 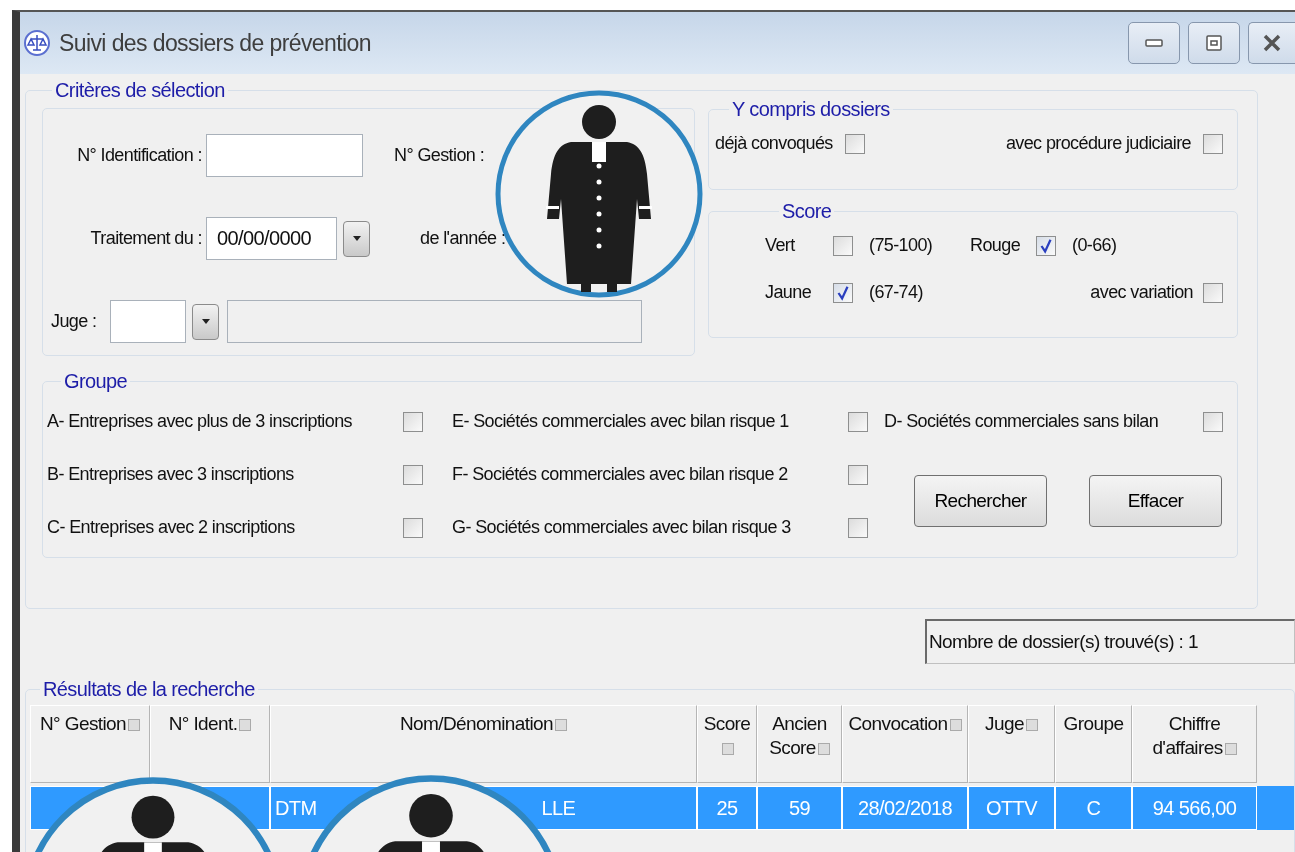 What do you see at coordinates (1093, 744) in the screenshot?
I see `column-header: Groupe` at bounding box center [1093, 744].